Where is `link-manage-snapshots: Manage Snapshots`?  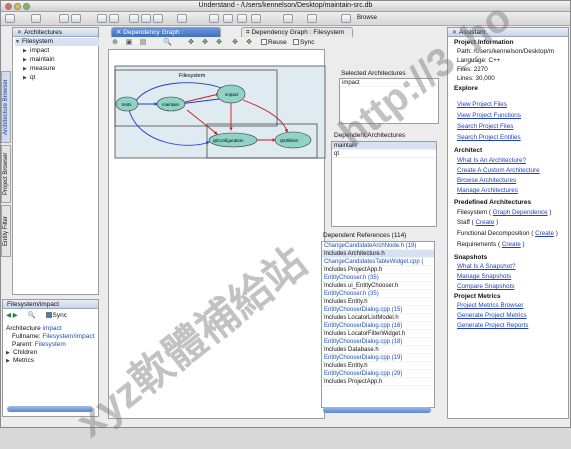
link-manage-snapshots: Manage Snapshots is located at coordinates (484, 276).